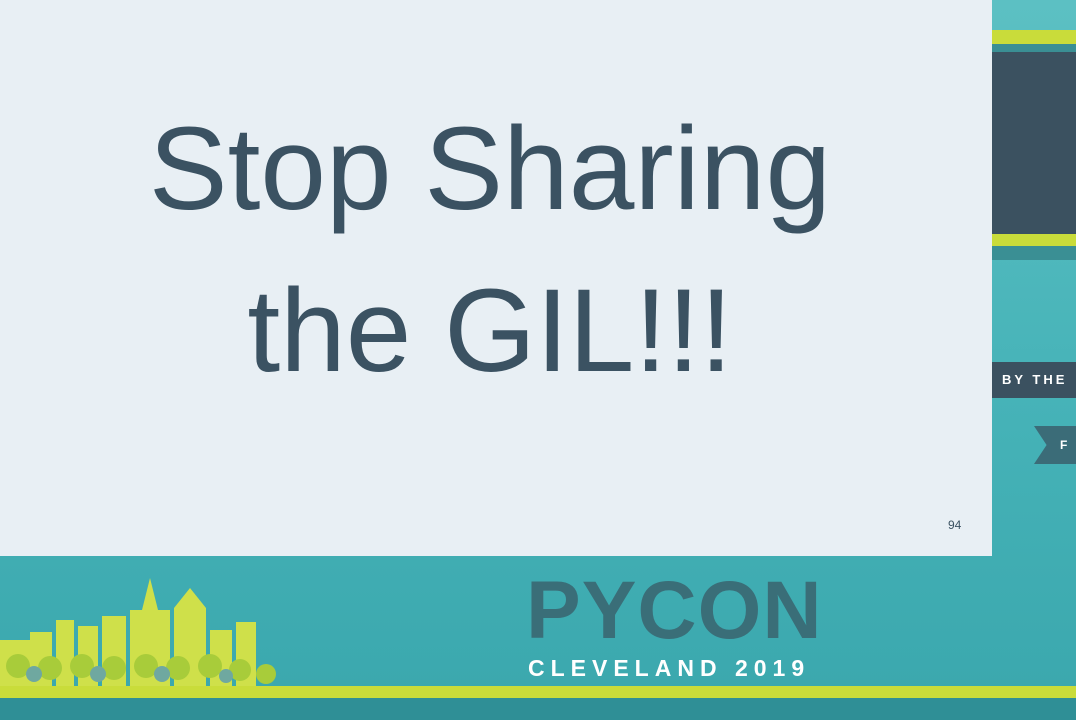 This screenshot has height=720, width=1076. Describe the element at coordinates (490, 331) in the screenshot. I see `slide-title-line-2: the GIL!!!` at that location.